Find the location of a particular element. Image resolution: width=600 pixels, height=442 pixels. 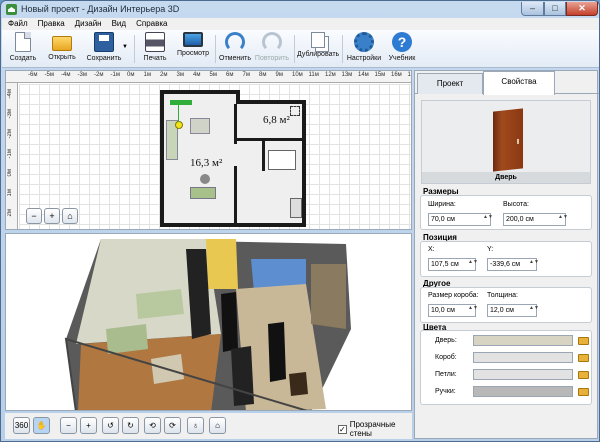

menu-design: Дизайн is located at coordinates (88, 24).